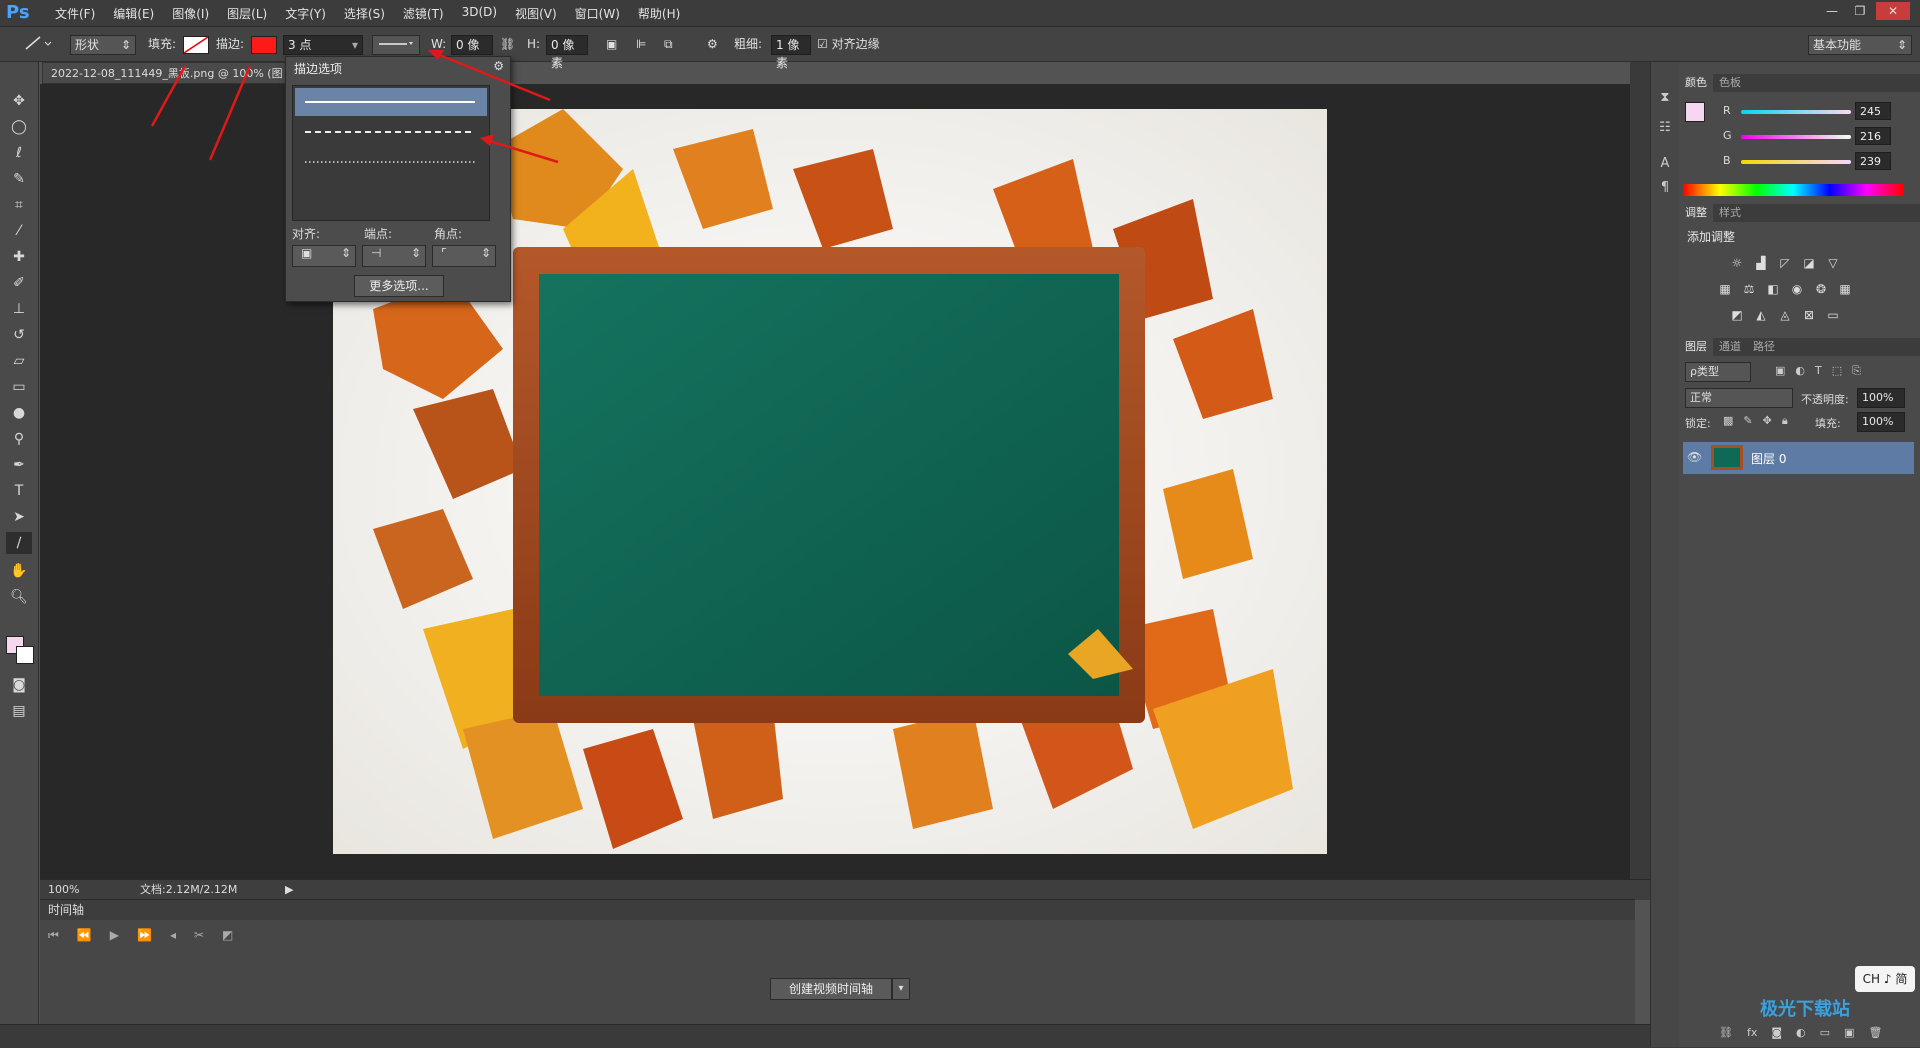  What do you see at coordinates (1696, 83) in the screenshot?
I see `tab-color: 颜色` at bounding box center [1696, 83].